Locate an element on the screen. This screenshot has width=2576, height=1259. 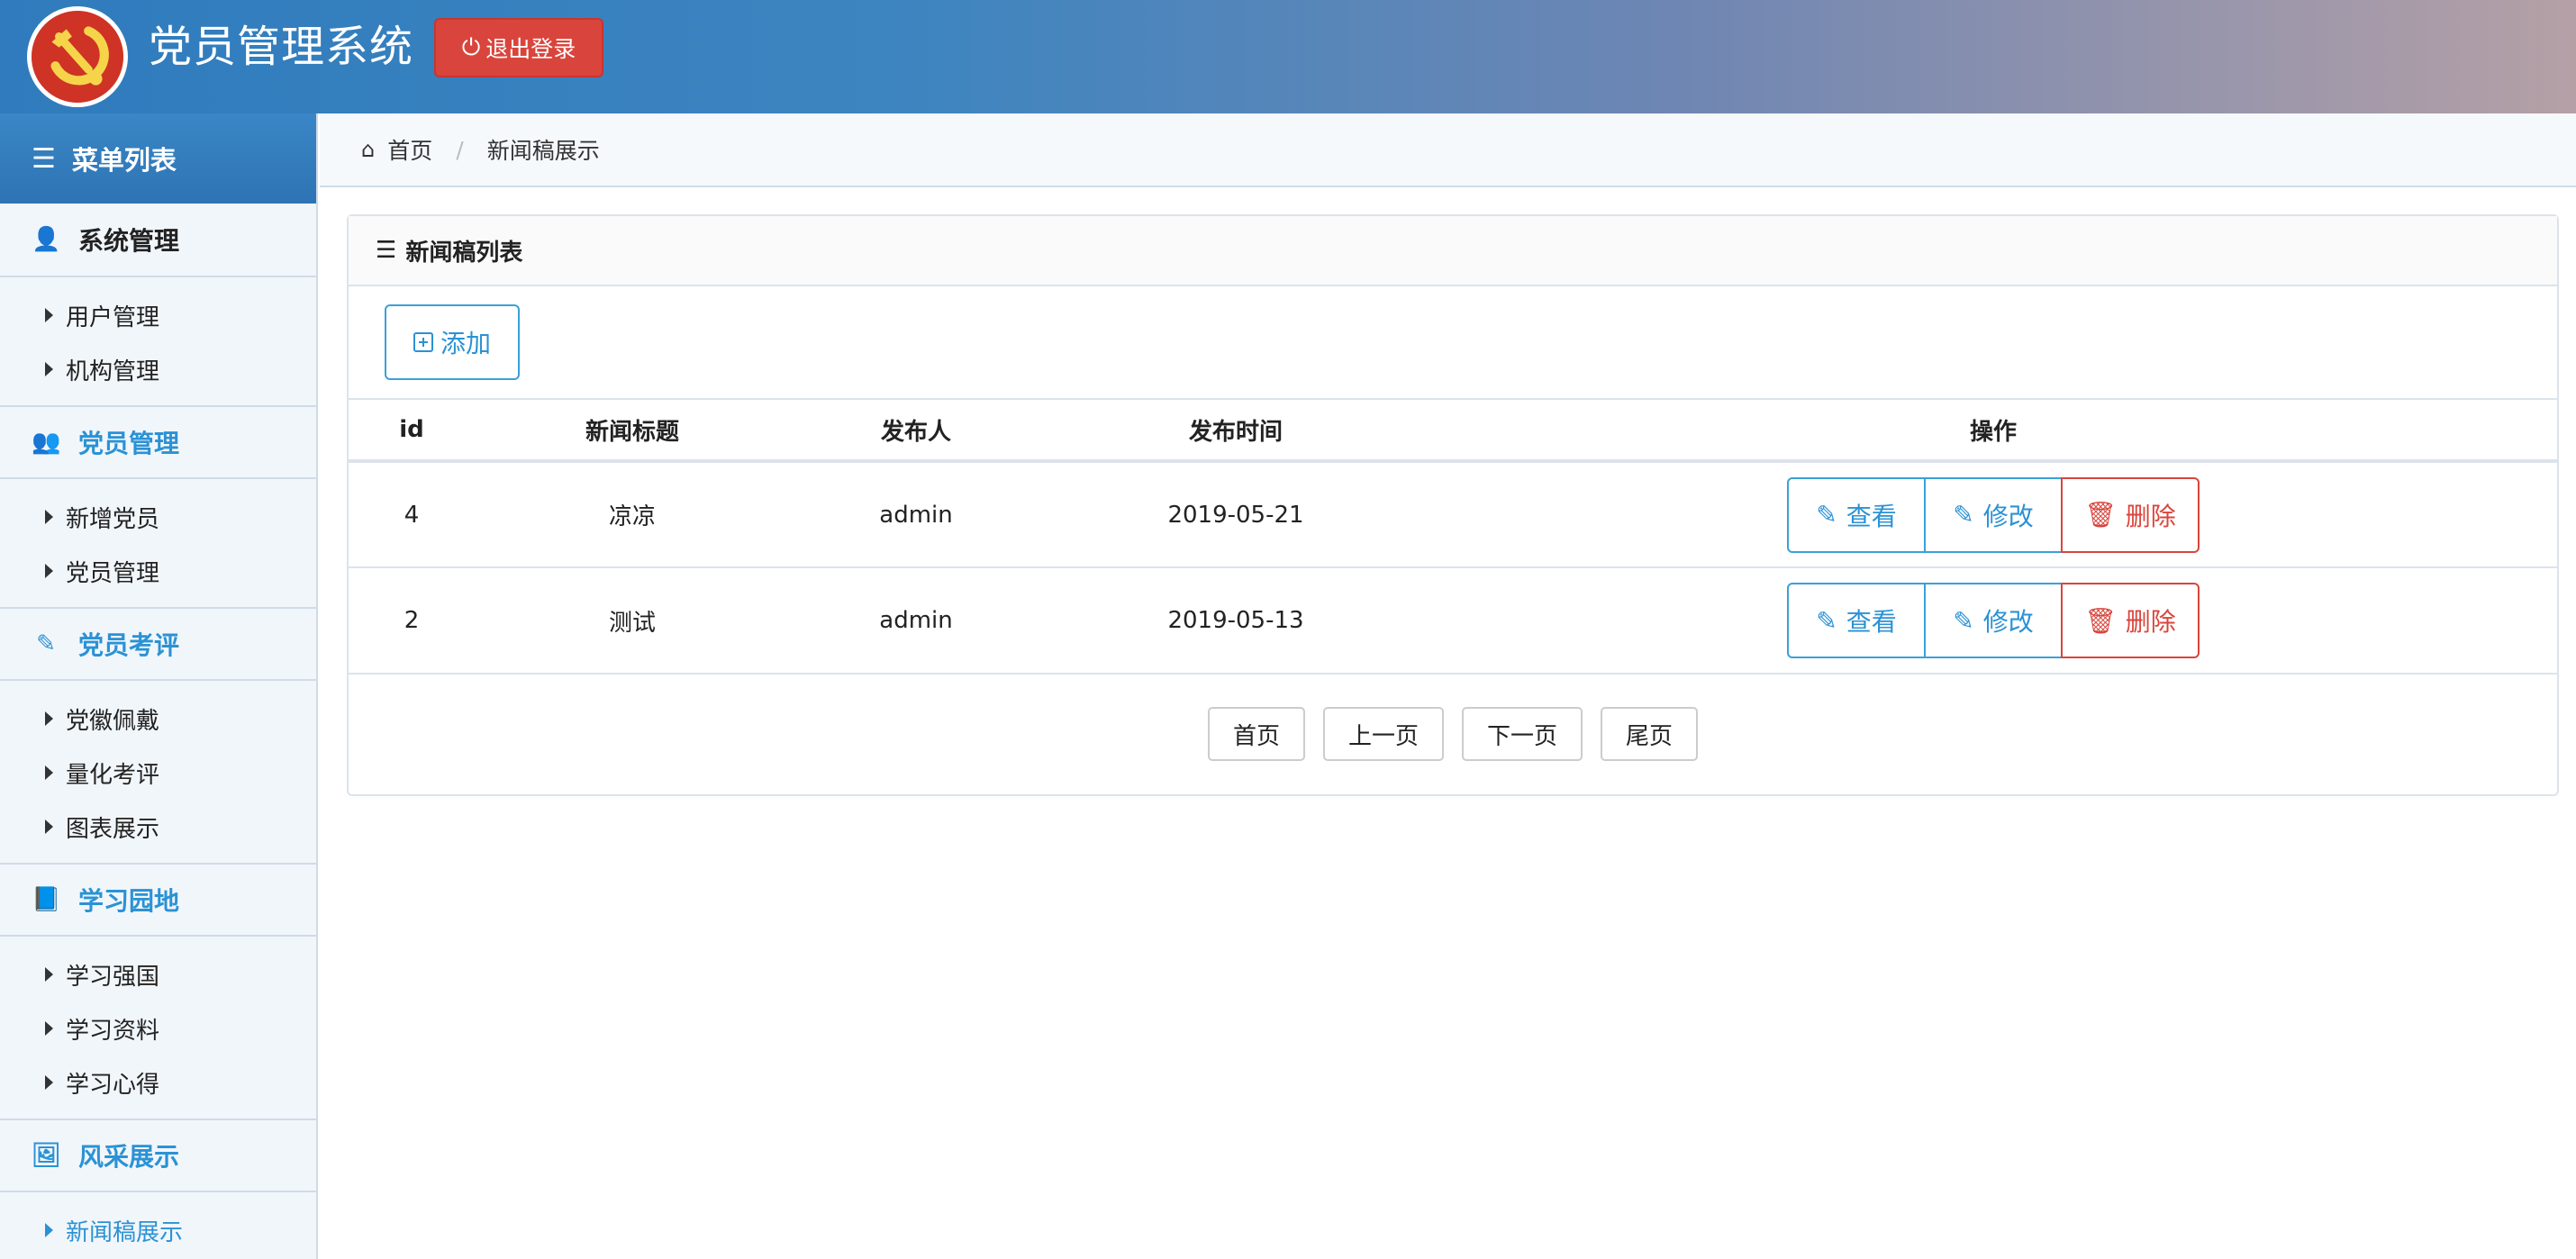
sidebar-item-member-manage: 党员管理 is located at coordinates (158, 571).